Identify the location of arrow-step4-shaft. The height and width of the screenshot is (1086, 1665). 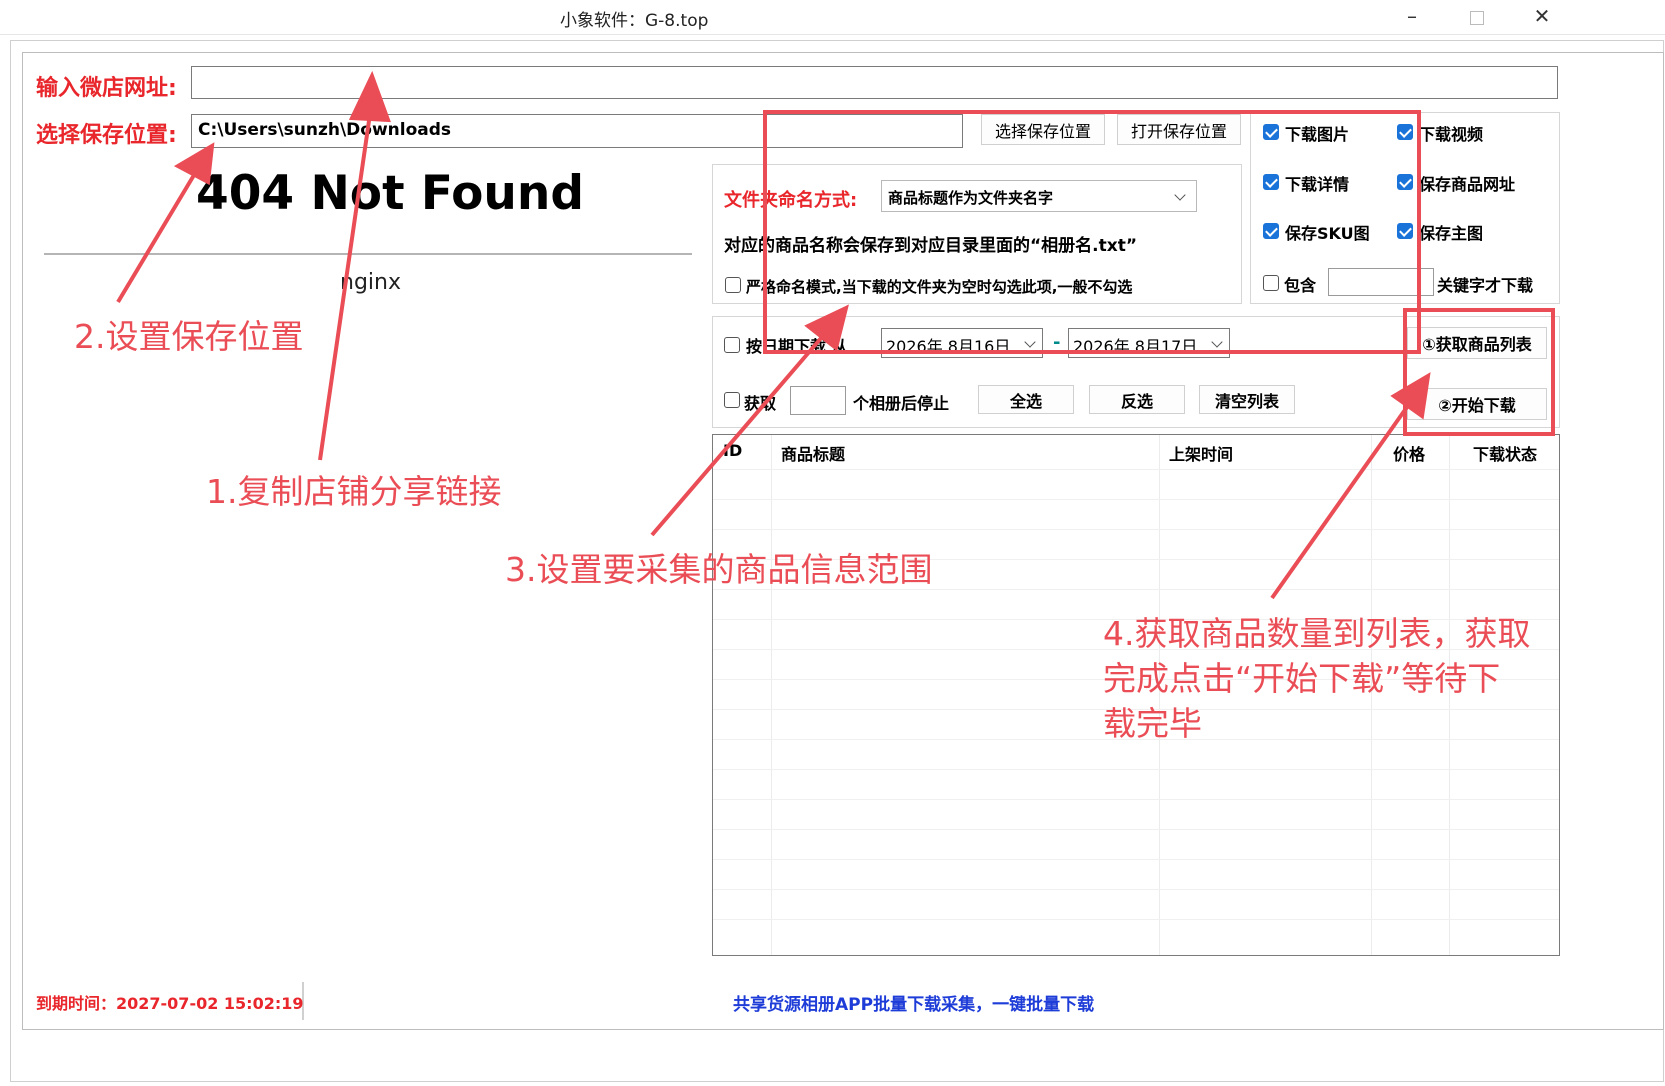
(1342, 499).